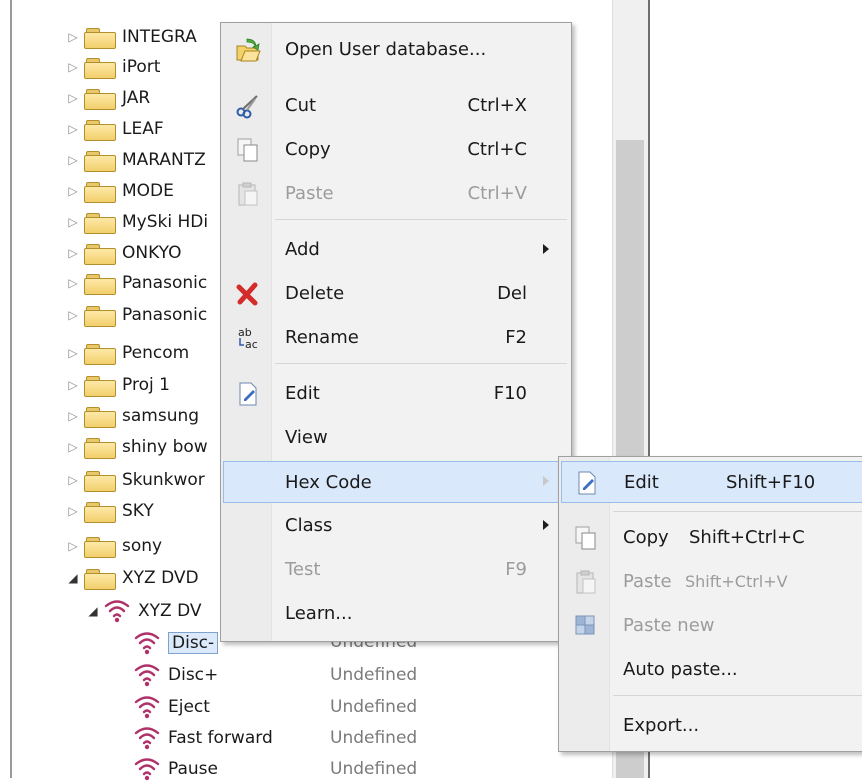  I want to click on tree-command-item: Disc- Undefined, so click(274, 643).